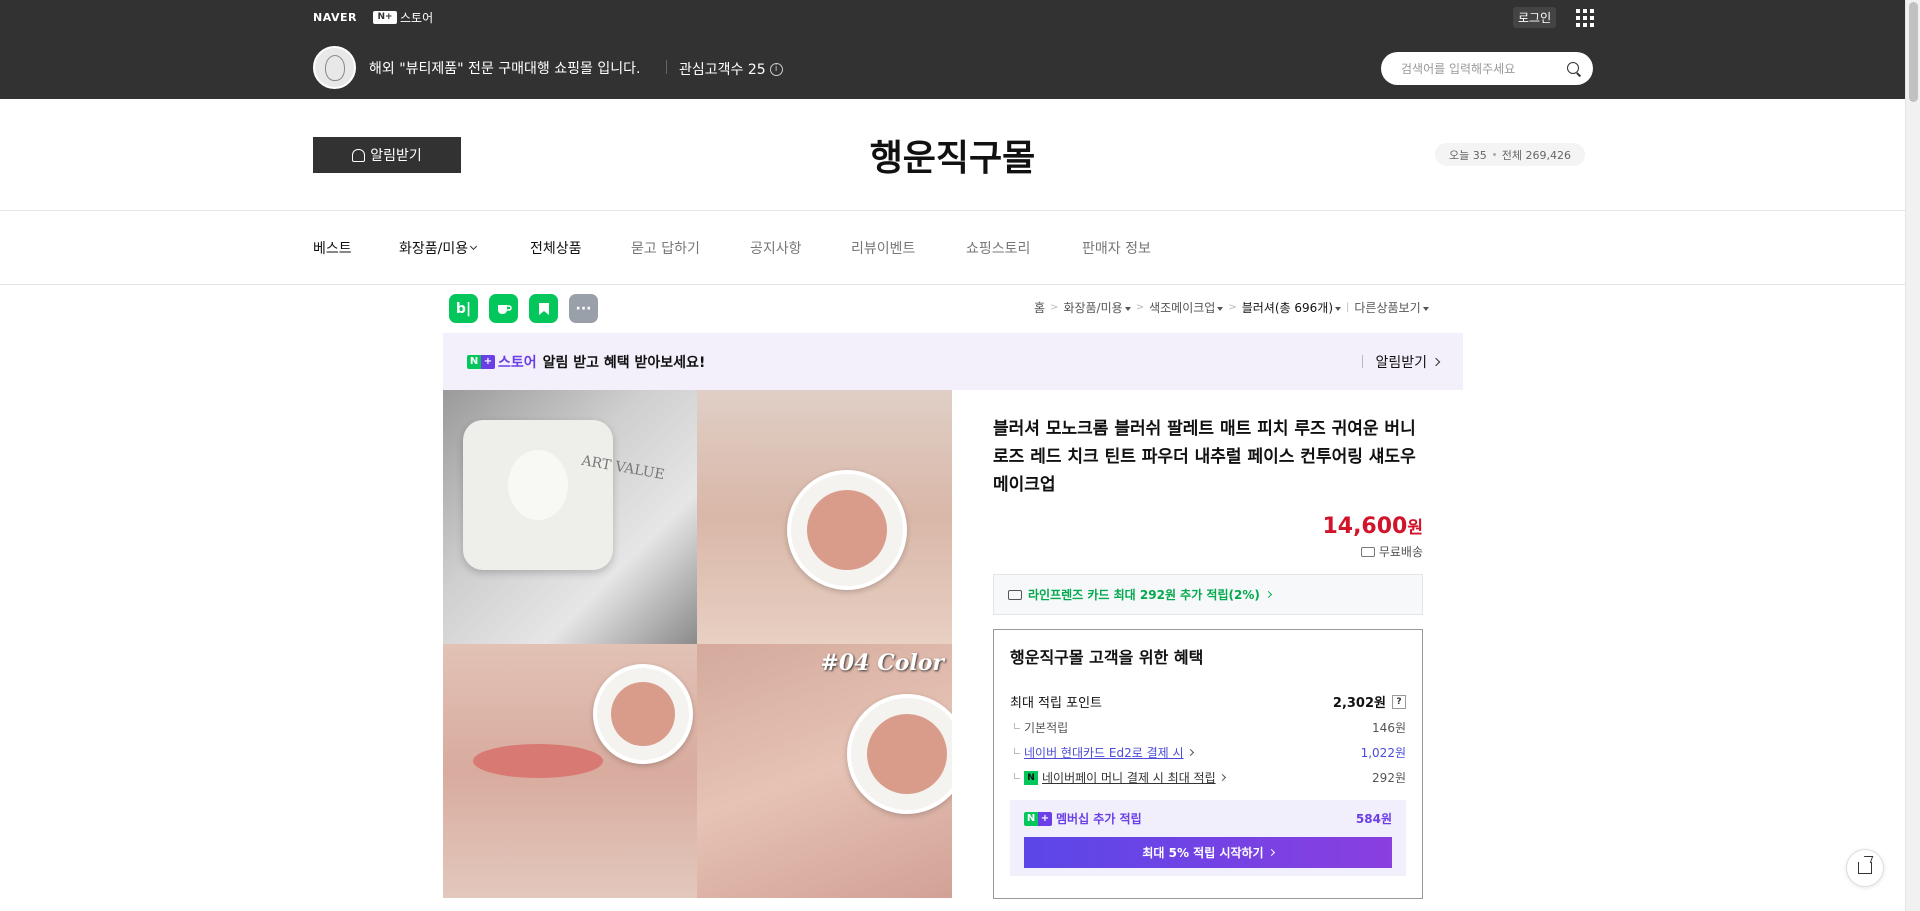  What do you see at coordinates (1039, 307) in the screenshot?
I see `breadcrumb-home: 홈` at bounding box center [1039, 307].